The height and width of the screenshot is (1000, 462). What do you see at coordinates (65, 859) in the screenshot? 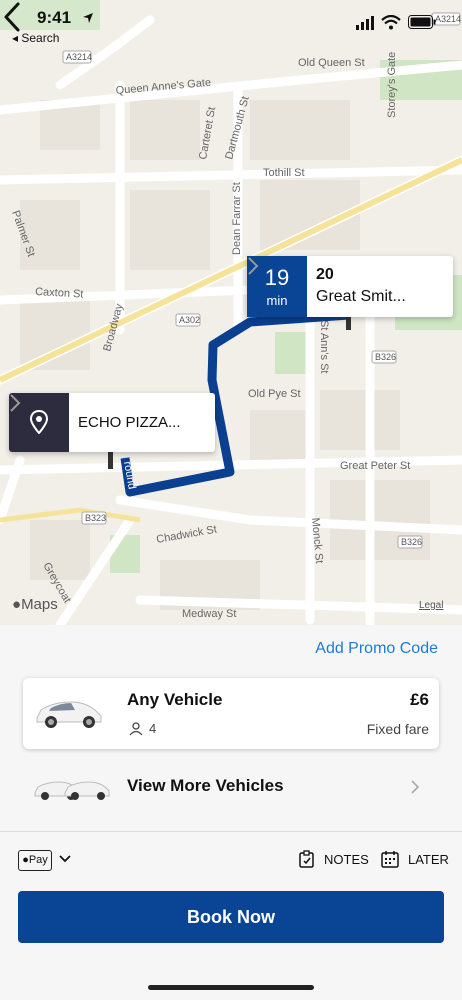
I see `chevron-down-icon` at bounding box center [65, 859].